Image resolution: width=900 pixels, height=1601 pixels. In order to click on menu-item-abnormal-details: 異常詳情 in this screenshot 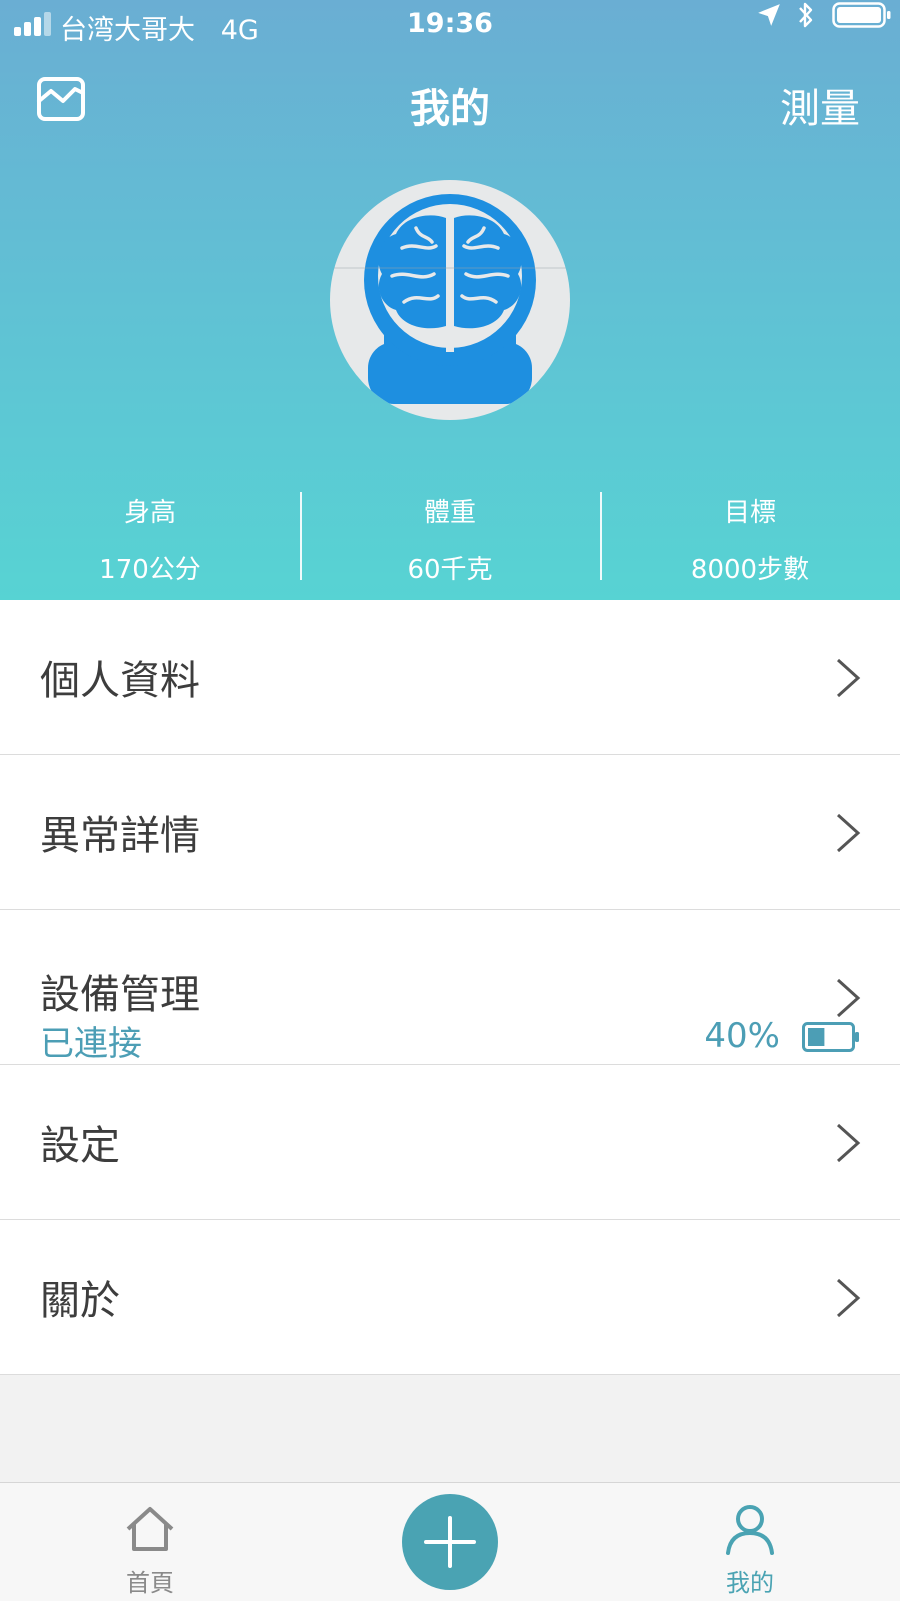, I will do `click(450, 832)`.